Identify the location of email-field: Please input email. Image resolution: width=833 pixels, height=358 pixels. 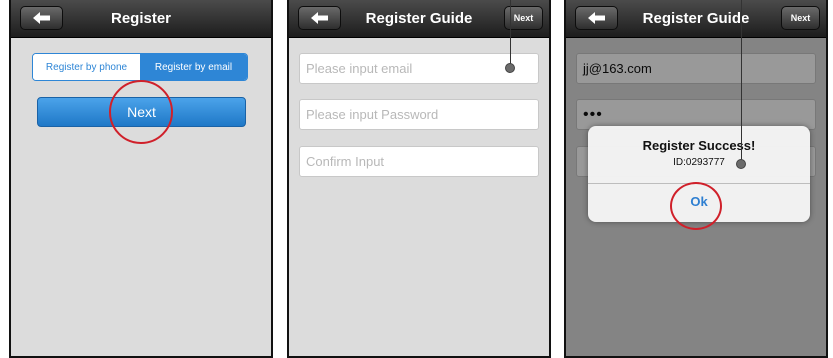
(419, 68).